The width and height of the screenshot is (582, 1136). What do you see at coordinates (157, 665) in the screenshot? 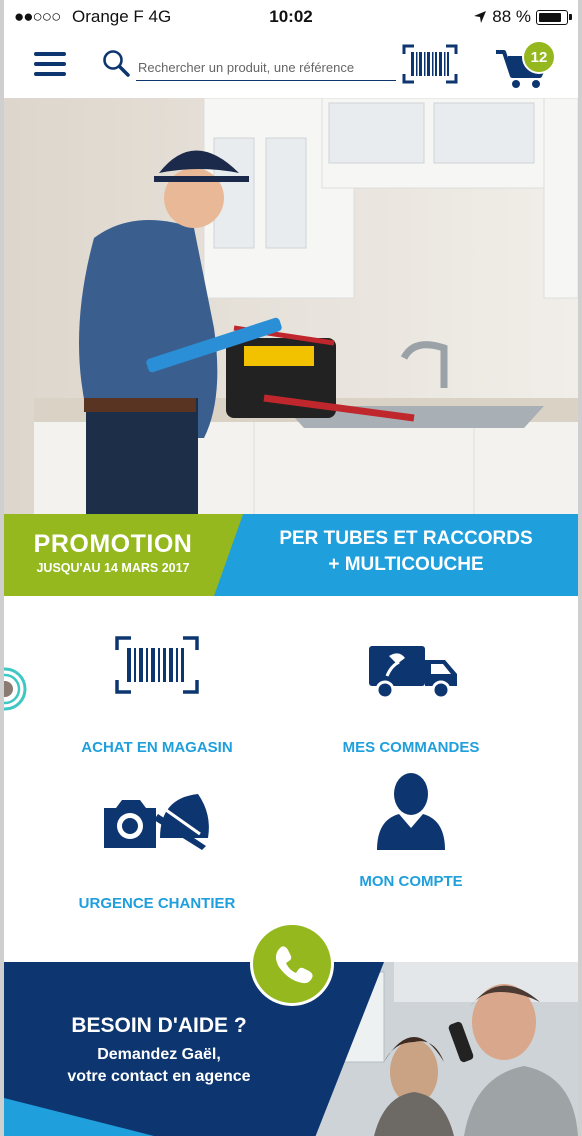
I see `barcode-icon` at bounding box center [157, 665].